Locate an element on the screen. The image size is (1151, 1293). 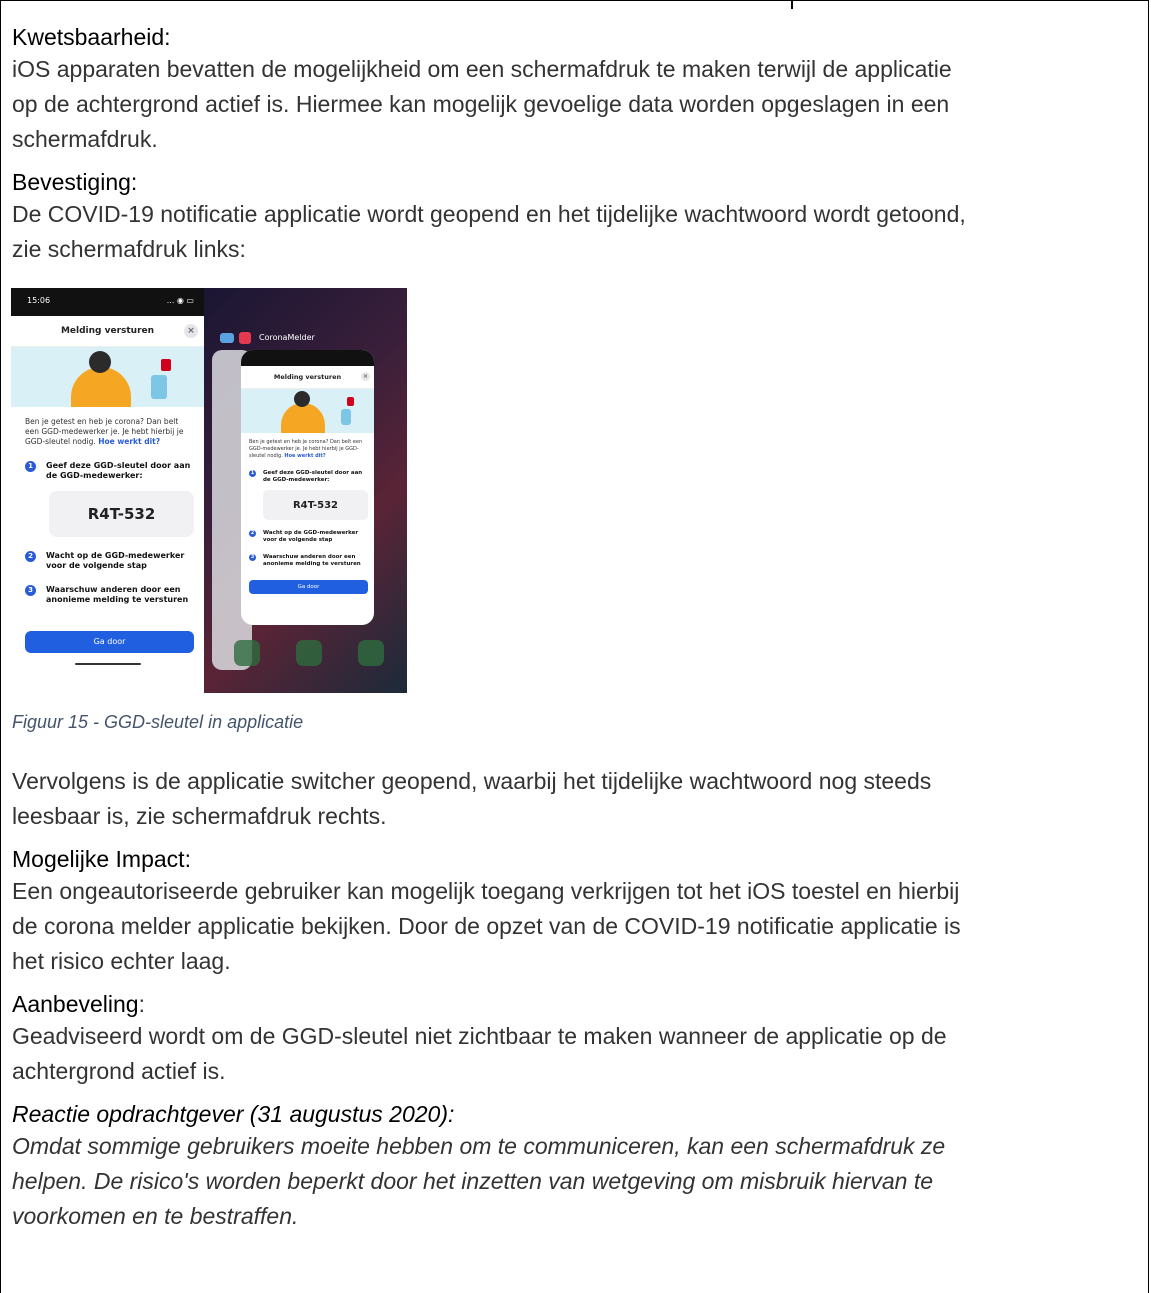
vulnerability-heading: Kwetsbaarheid: is located at coordinates (91, 37).